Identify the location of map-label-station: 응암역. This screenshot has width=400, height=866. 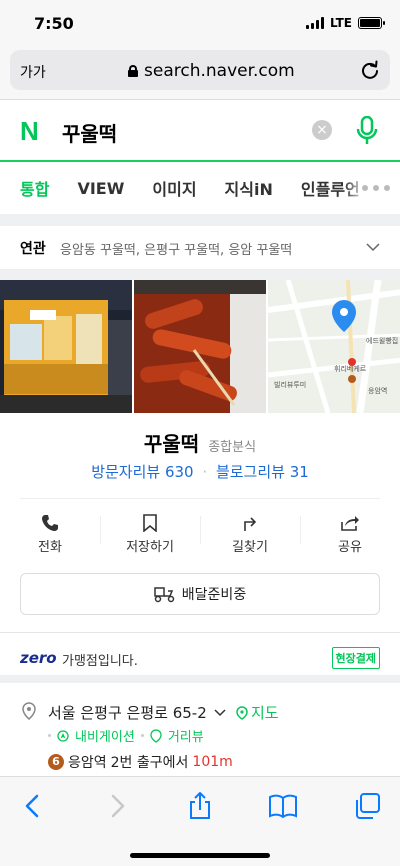
(377, 390).